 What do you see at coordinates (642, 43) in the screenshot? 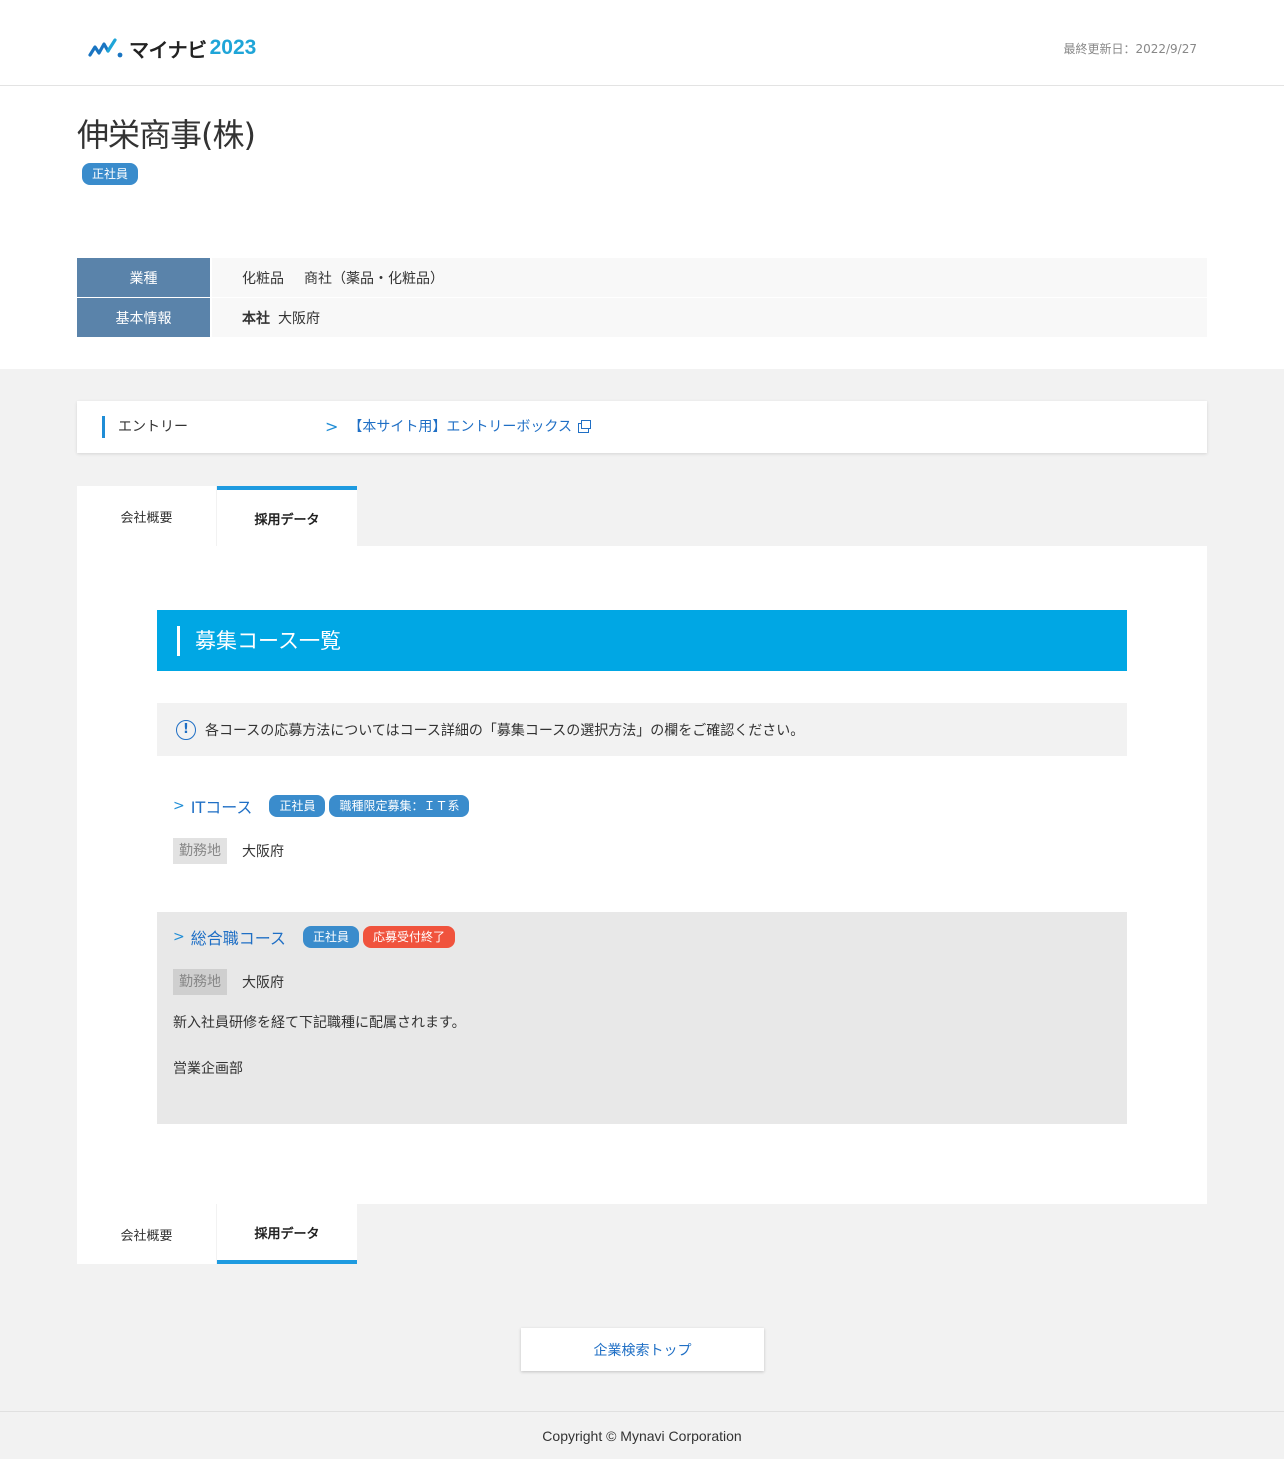
I see `site-header: マイナビ 2023 最終更新日：2022/9/27` at bounding box center [642, 43].